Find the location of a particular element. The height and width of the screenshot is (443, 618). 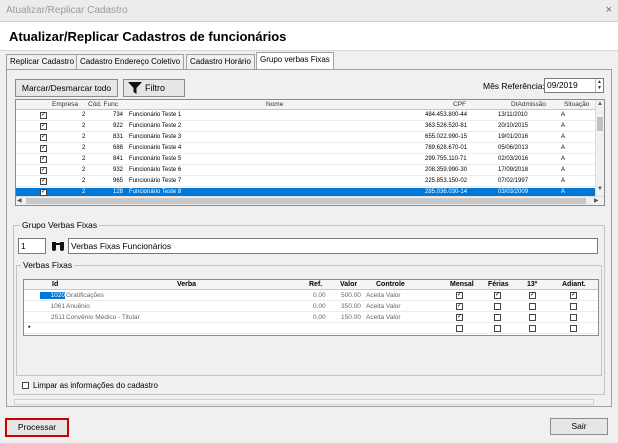

tab-cadastro-horario: Cadastro Horário is located at coordinates (220, 62).